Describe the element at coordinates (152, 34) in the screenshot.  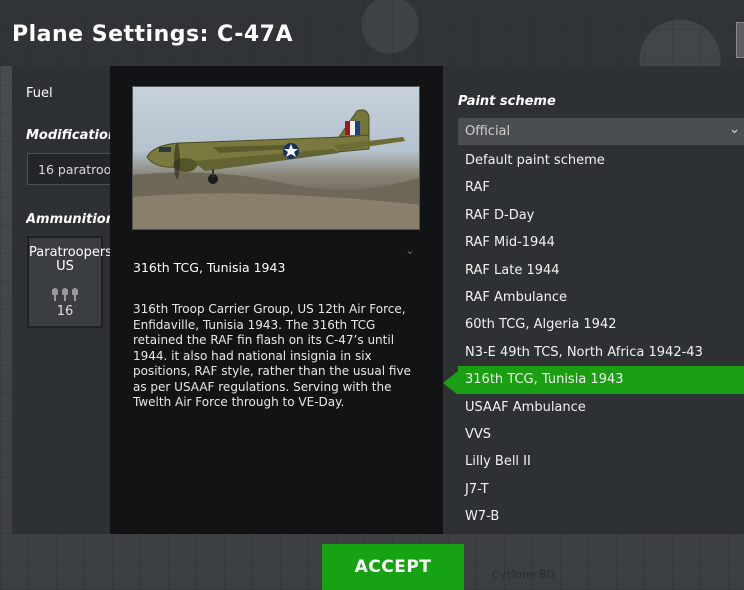
I see `window-title: Plane Settings: C-47A` at that location.